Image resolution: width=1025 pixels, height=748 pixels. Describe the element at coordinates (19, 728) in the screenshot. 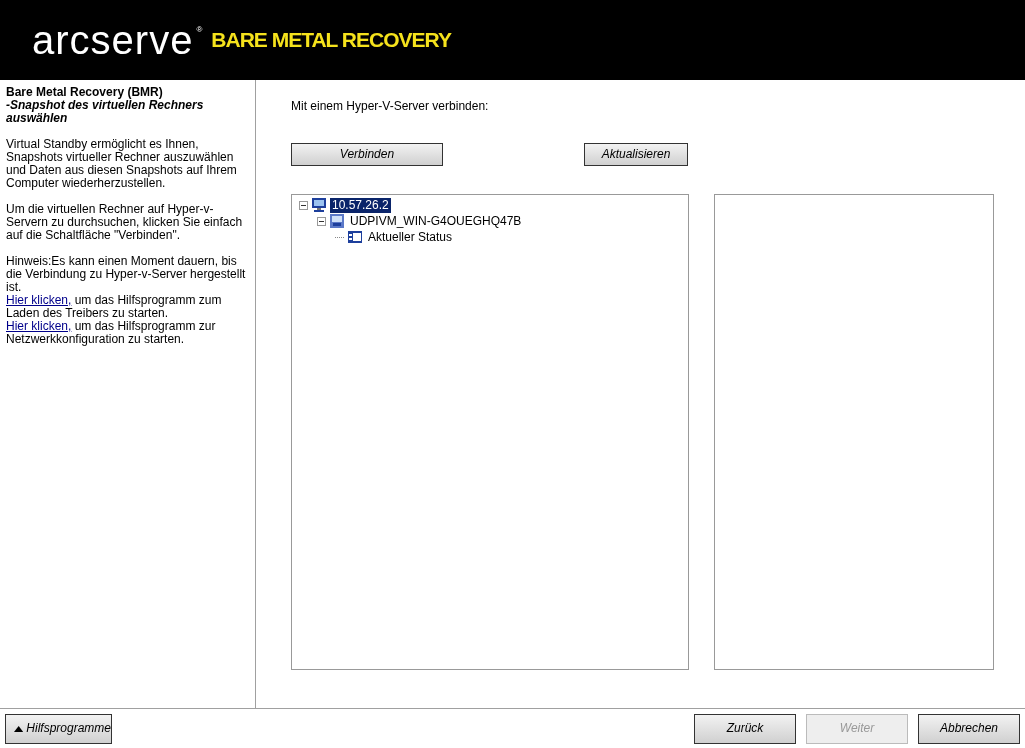

I see `triangle-up-icon` at that location.